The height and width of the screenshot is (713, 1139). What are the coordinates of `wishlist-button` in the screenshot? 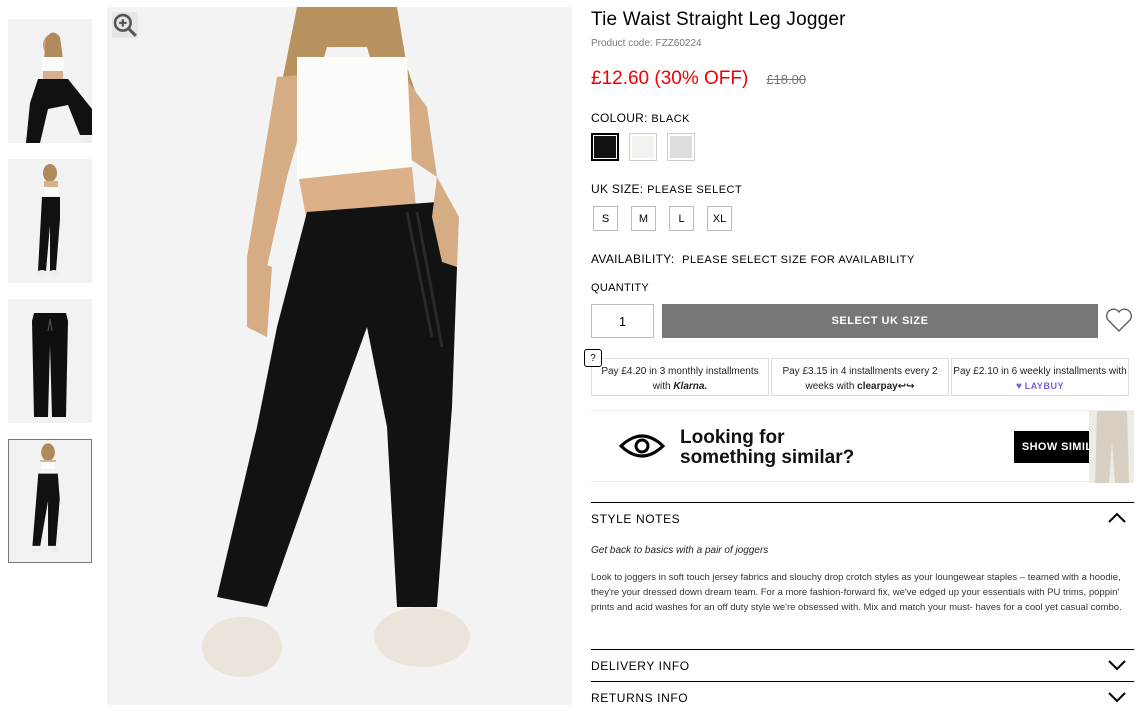 It's located at (1119, 320).